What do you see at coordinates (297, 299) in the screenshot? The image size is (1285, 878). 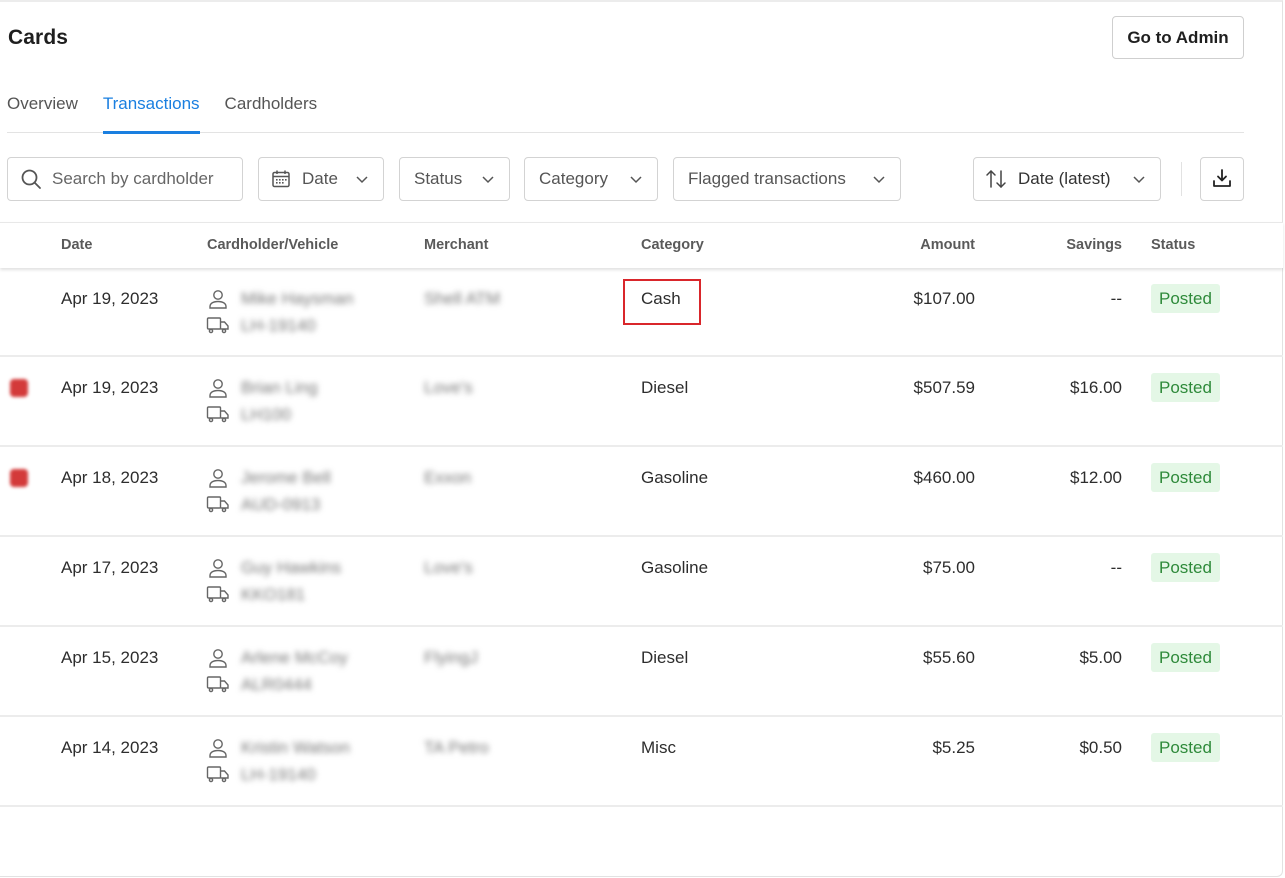 I see `cardholder-name: Mike Haysman` at bounding box center [297, 299].